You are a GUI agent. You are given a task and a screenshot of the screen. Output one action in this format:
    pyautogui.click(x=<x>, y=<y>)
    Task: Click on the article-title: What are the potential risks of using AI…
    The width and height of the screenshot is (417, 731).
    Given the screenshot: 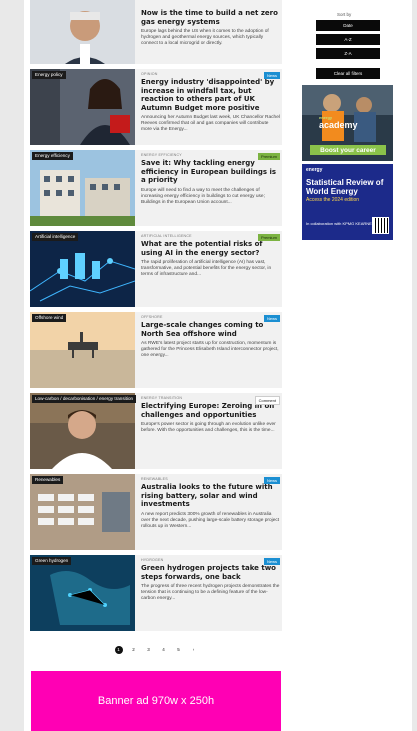 What is the action you would take?
    pyautogui.click(x=210, y=248)
    